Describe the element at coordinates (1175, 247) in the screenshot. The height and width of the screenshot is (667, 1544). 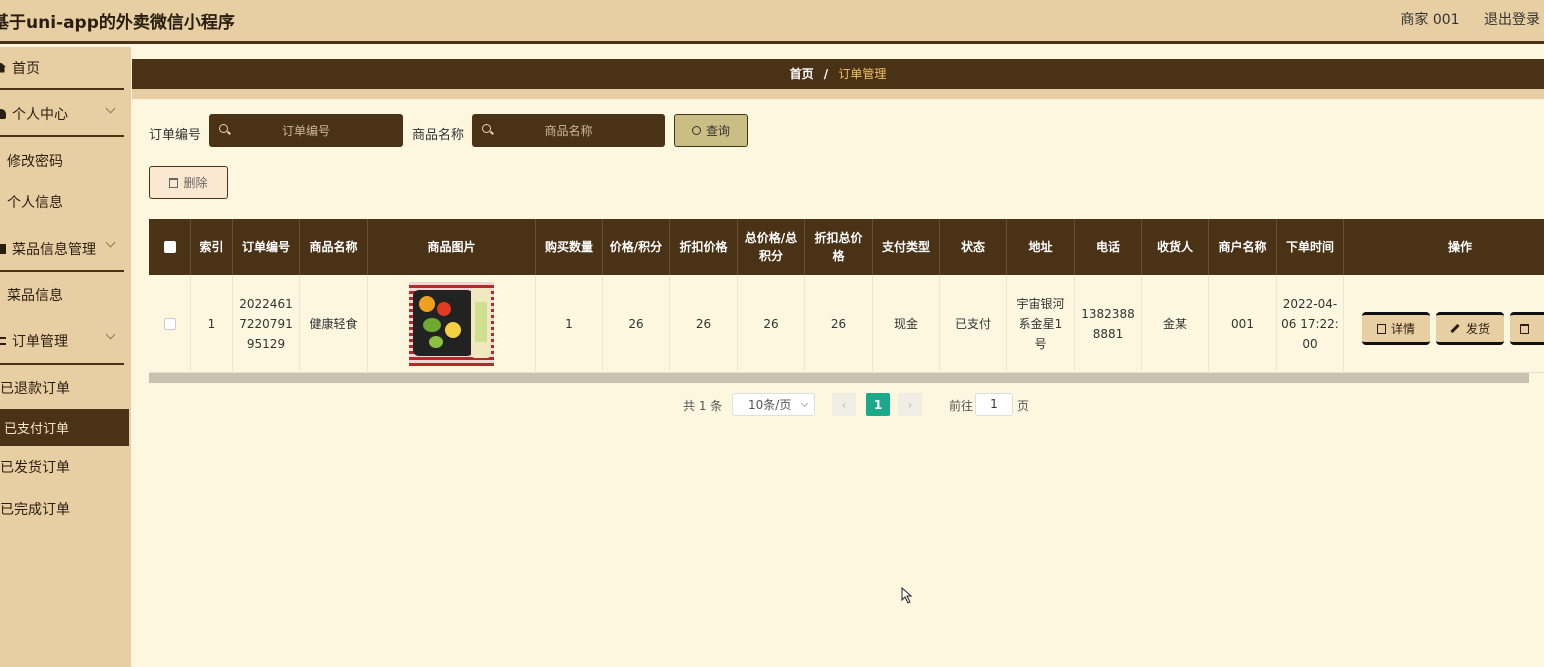
I see `header-receiver: 收货人` at that location.